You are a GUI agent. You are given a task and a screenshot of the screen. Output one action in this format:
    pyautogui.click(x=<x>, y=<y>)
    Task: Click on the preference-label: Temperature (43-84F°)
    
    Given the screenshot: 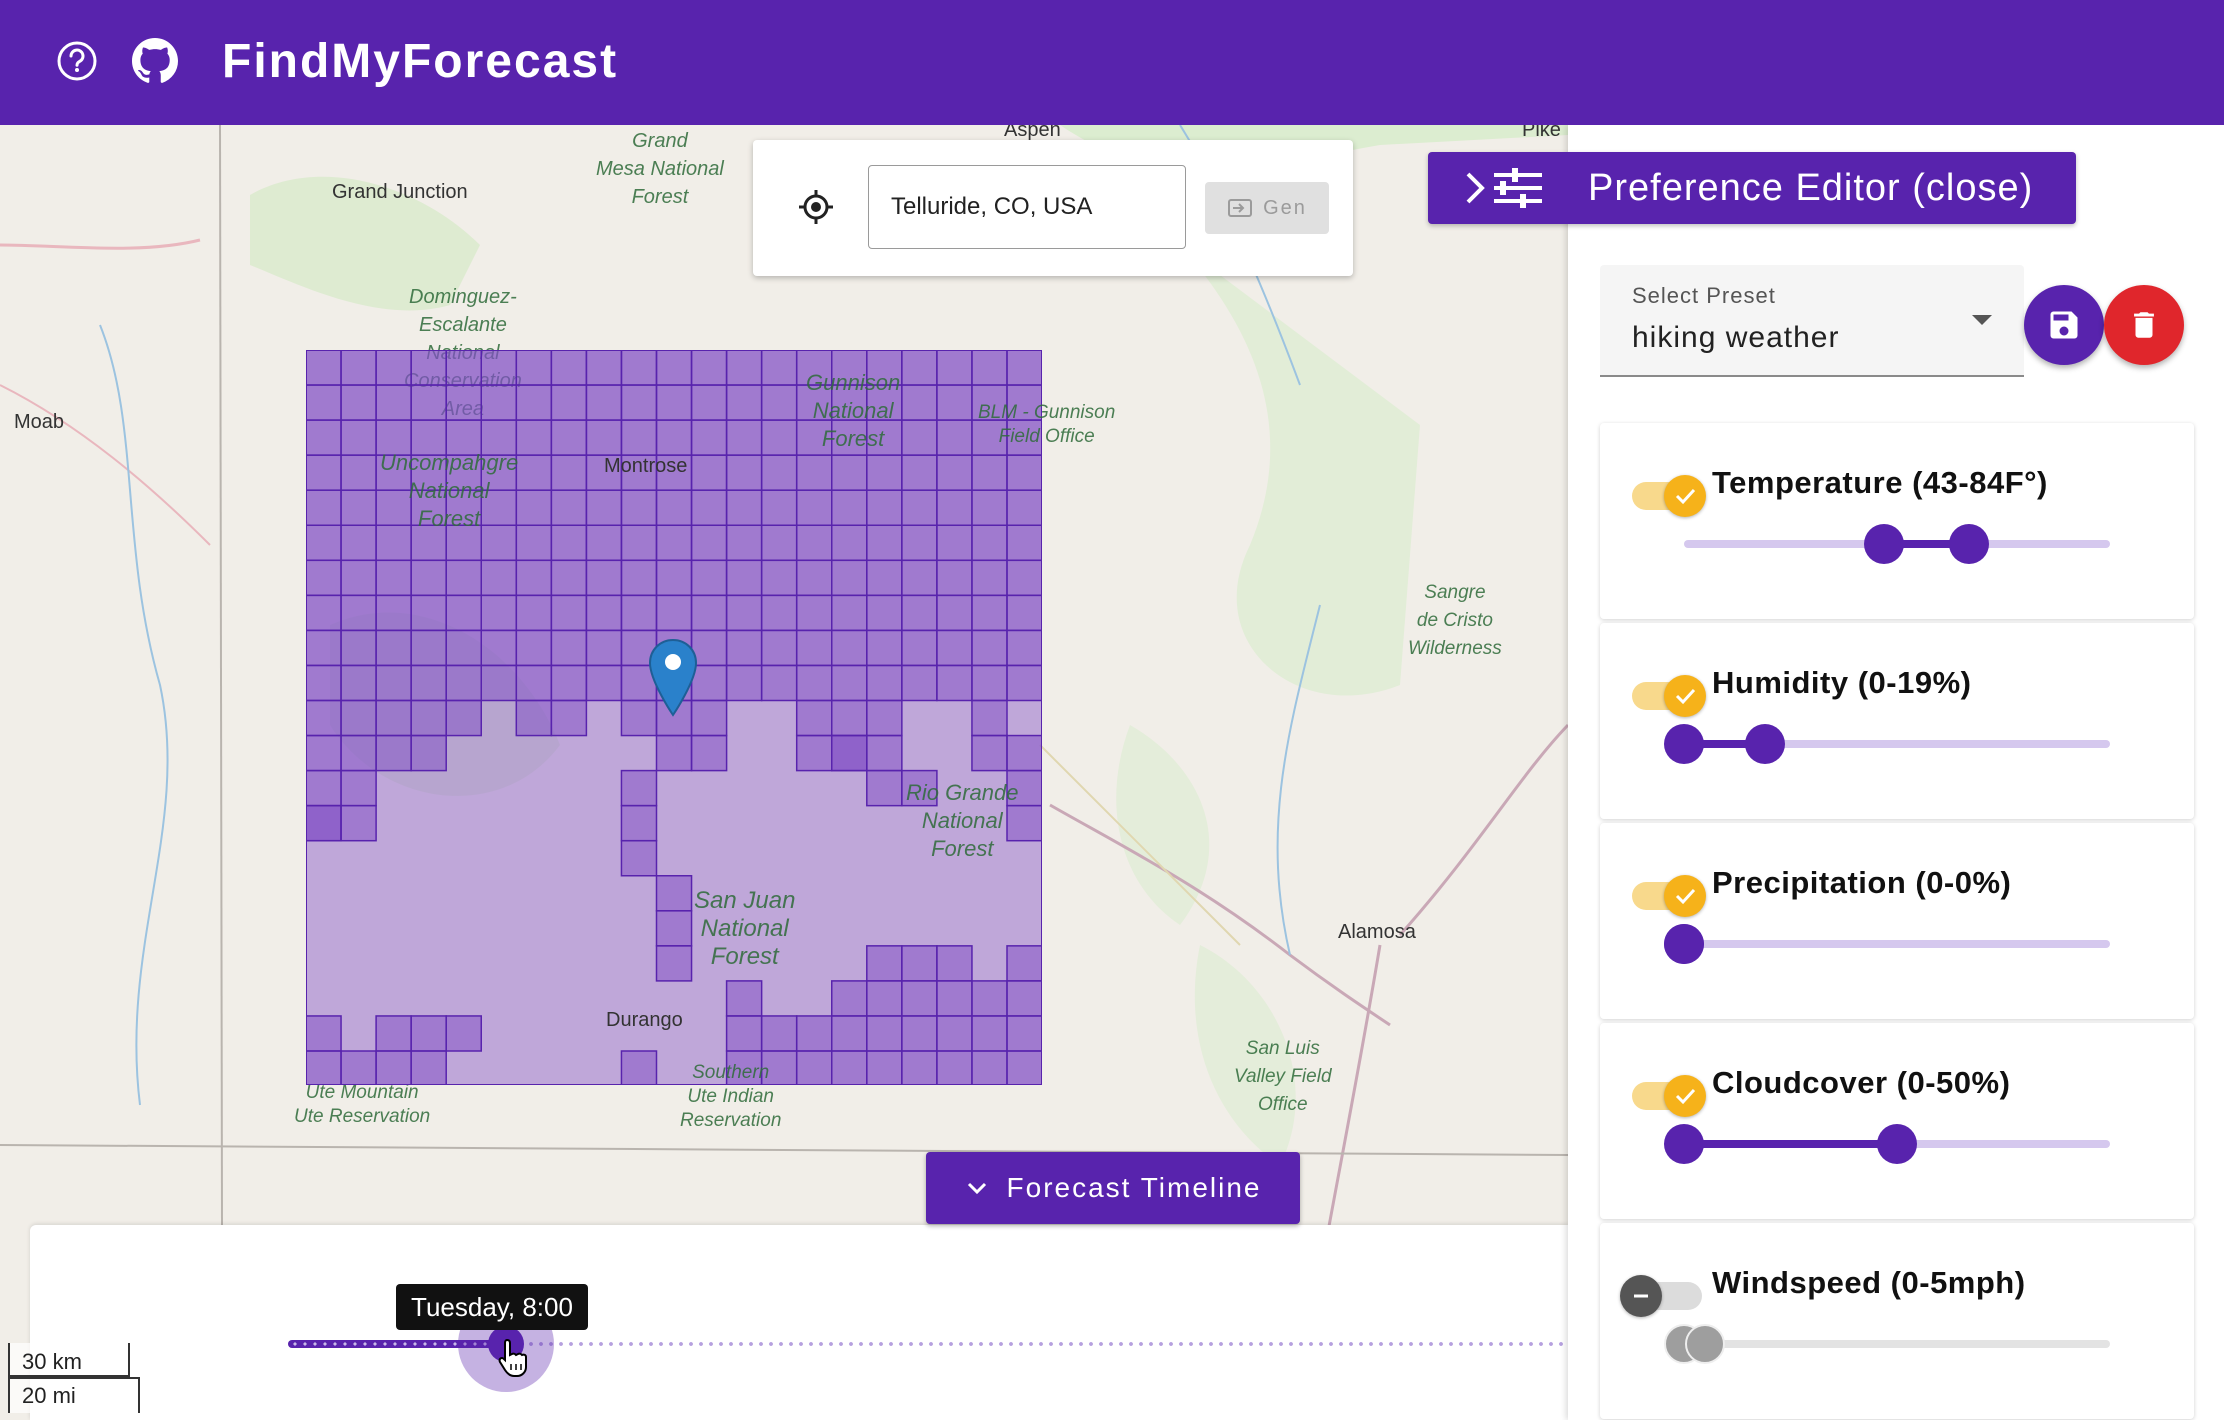 What is the action you would take?
    pyautogui.click(x=1880, y=482)
    